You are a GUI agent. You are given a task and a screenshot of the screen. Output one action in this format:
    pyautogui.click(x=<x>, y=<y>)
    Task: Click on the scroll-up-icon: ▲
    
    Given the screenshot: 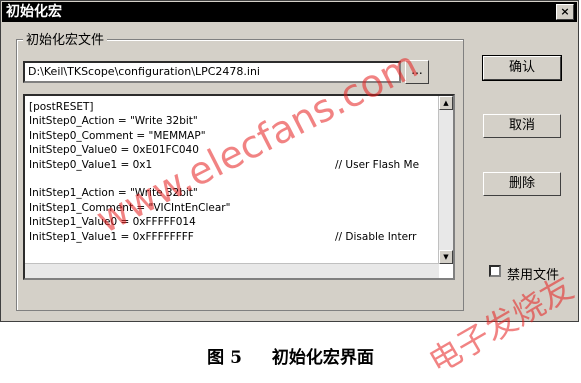 What is the action you would take?
    pyautogui.click(x=446, y=103)
    